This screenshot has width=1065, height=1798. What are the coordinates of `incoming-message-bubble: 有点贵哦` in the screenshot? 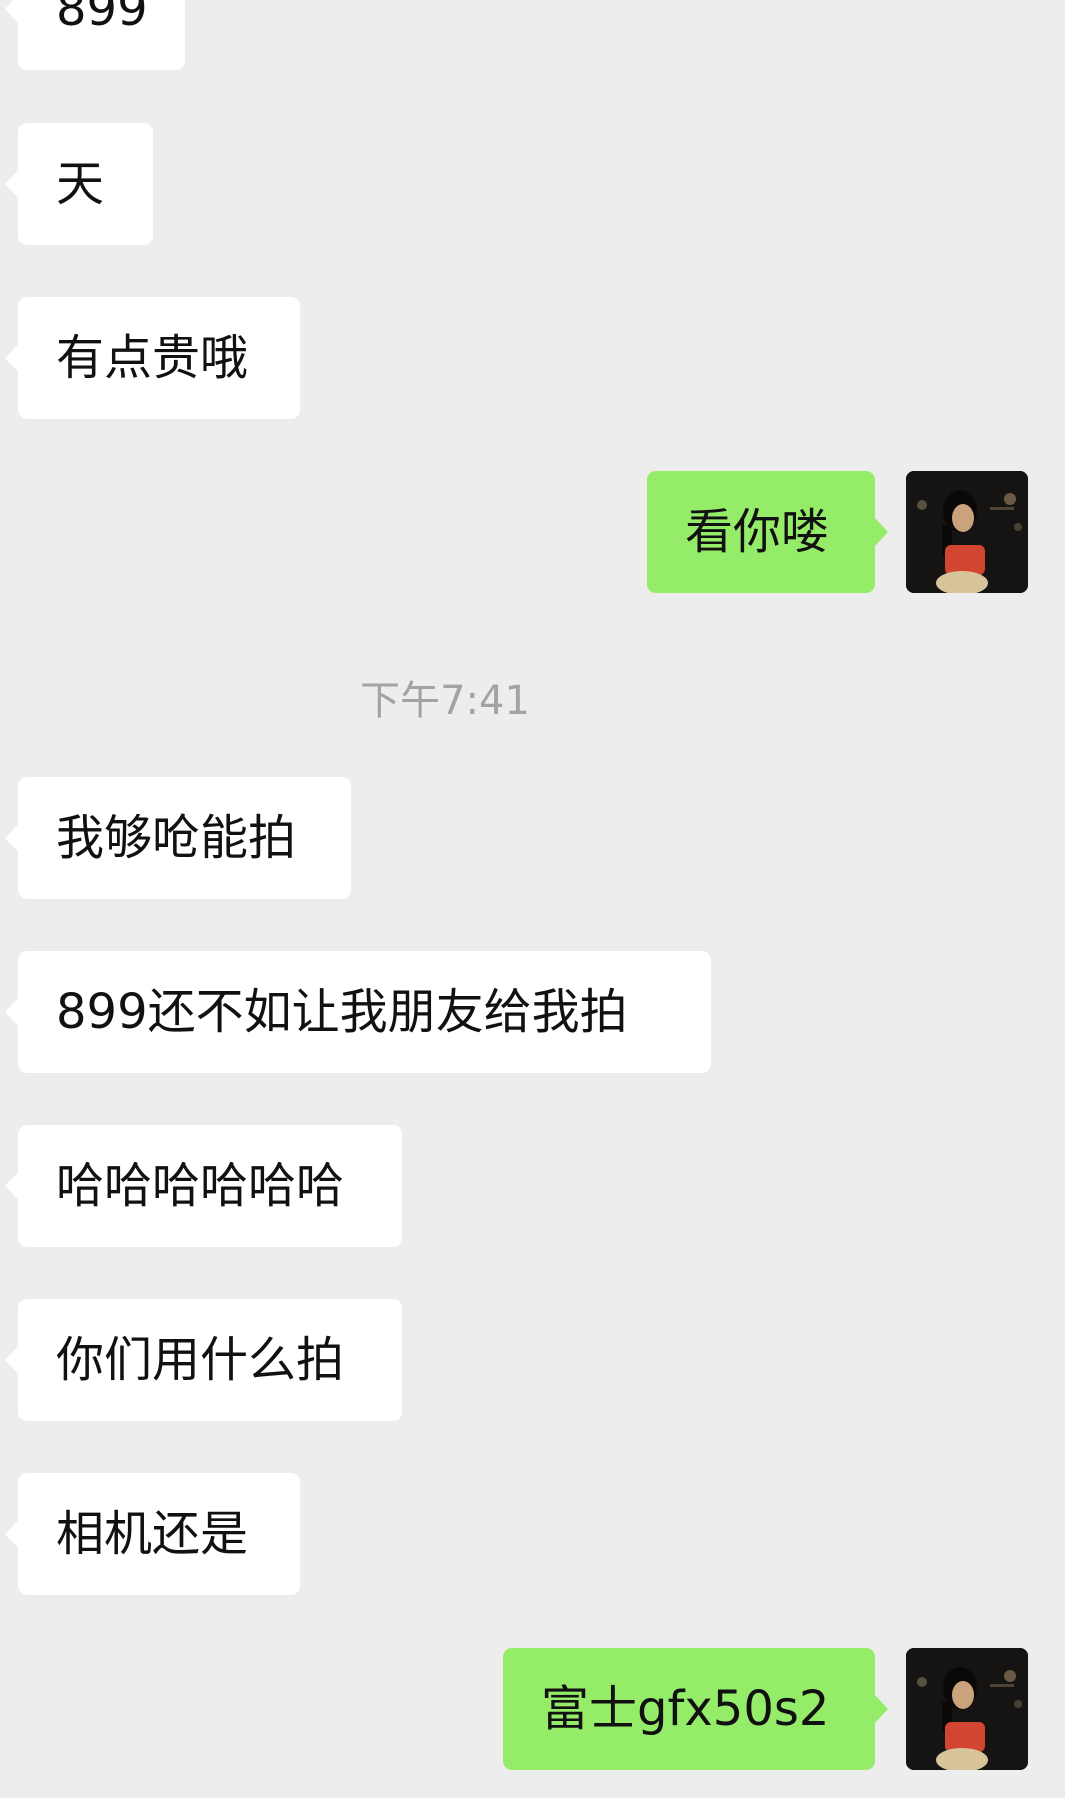 It's located at (152, 358).